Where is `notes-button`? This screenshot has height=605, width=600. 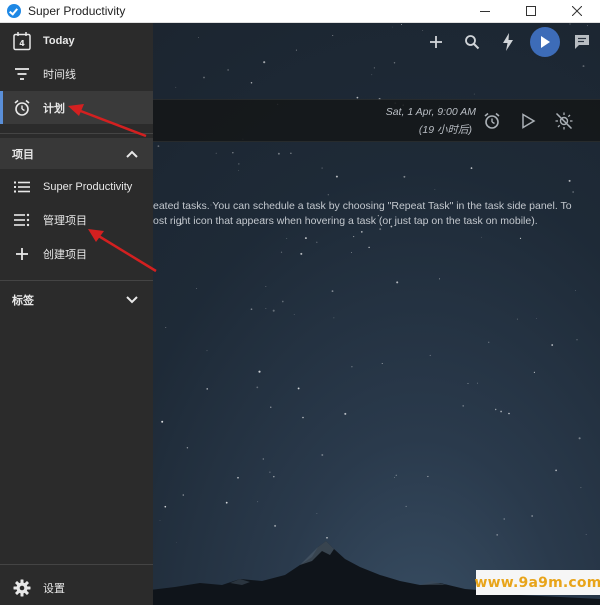
notes-button is located at coordinates (582, 42).